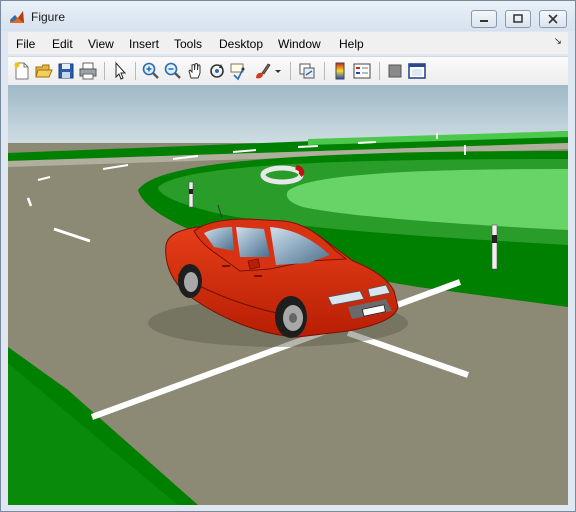 Image resolution: width=576 pixels, height=512 pixels. Describe the element at coordinates (362, 71) in the screenshot. I see `insert-legend-icon` at that location.